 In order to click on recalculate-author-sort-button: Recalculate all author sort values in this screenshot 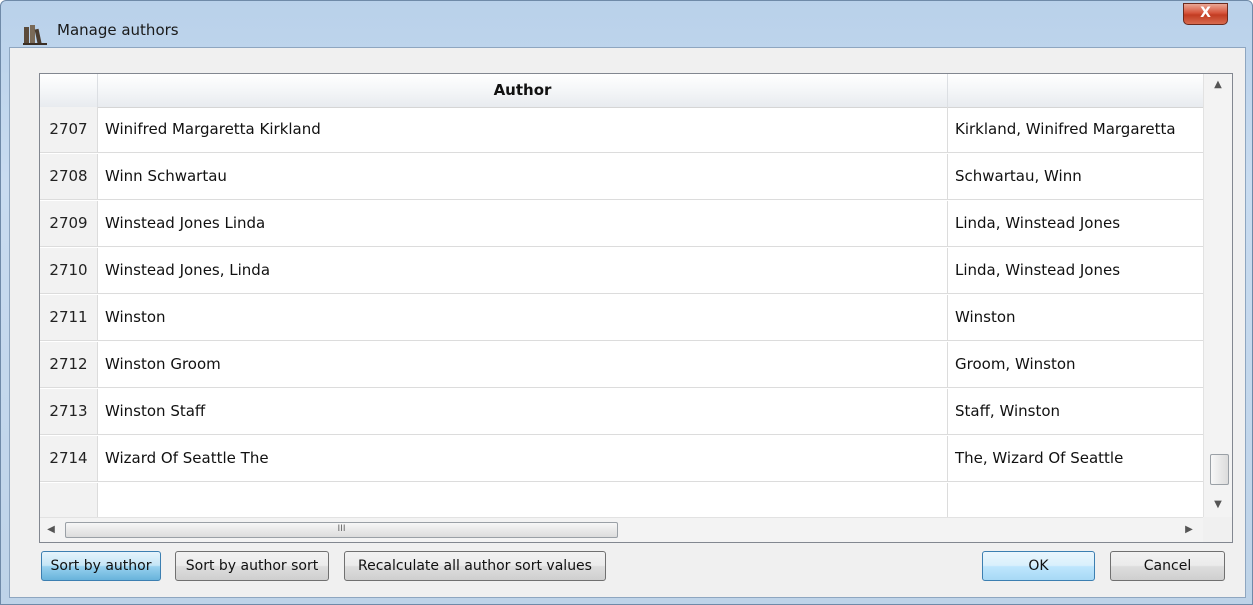, I will do `click(475, 566)`.